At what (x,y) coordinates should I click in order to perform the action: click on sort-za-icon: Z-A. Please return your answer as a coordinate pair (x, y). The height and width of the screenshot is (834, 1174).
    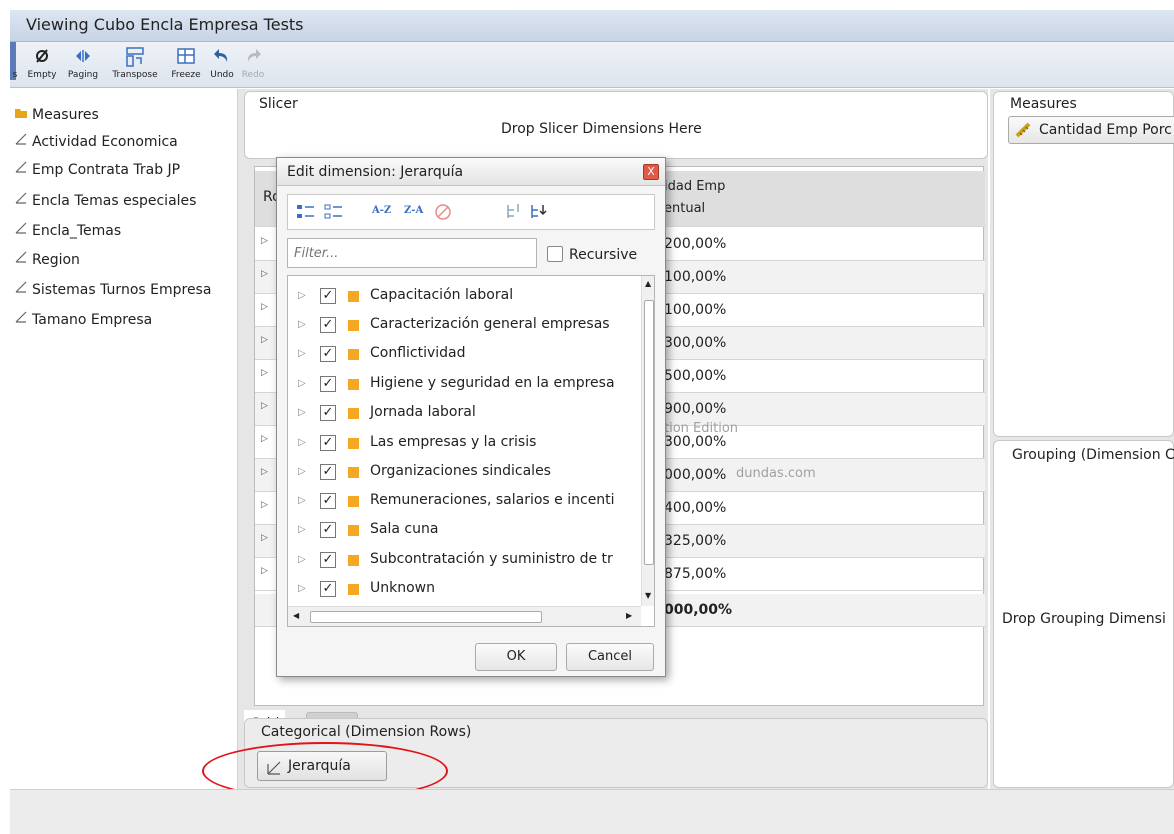
    Looking at the image, I should click on (413, 210).